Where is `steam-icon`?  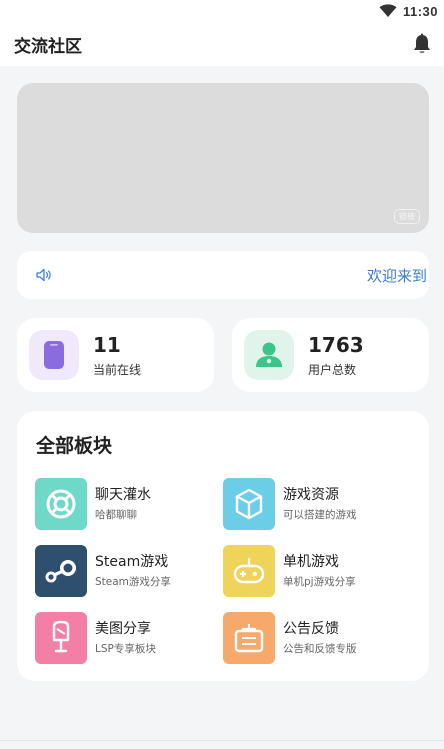 steam-icon is located at coordinates (61, 571).